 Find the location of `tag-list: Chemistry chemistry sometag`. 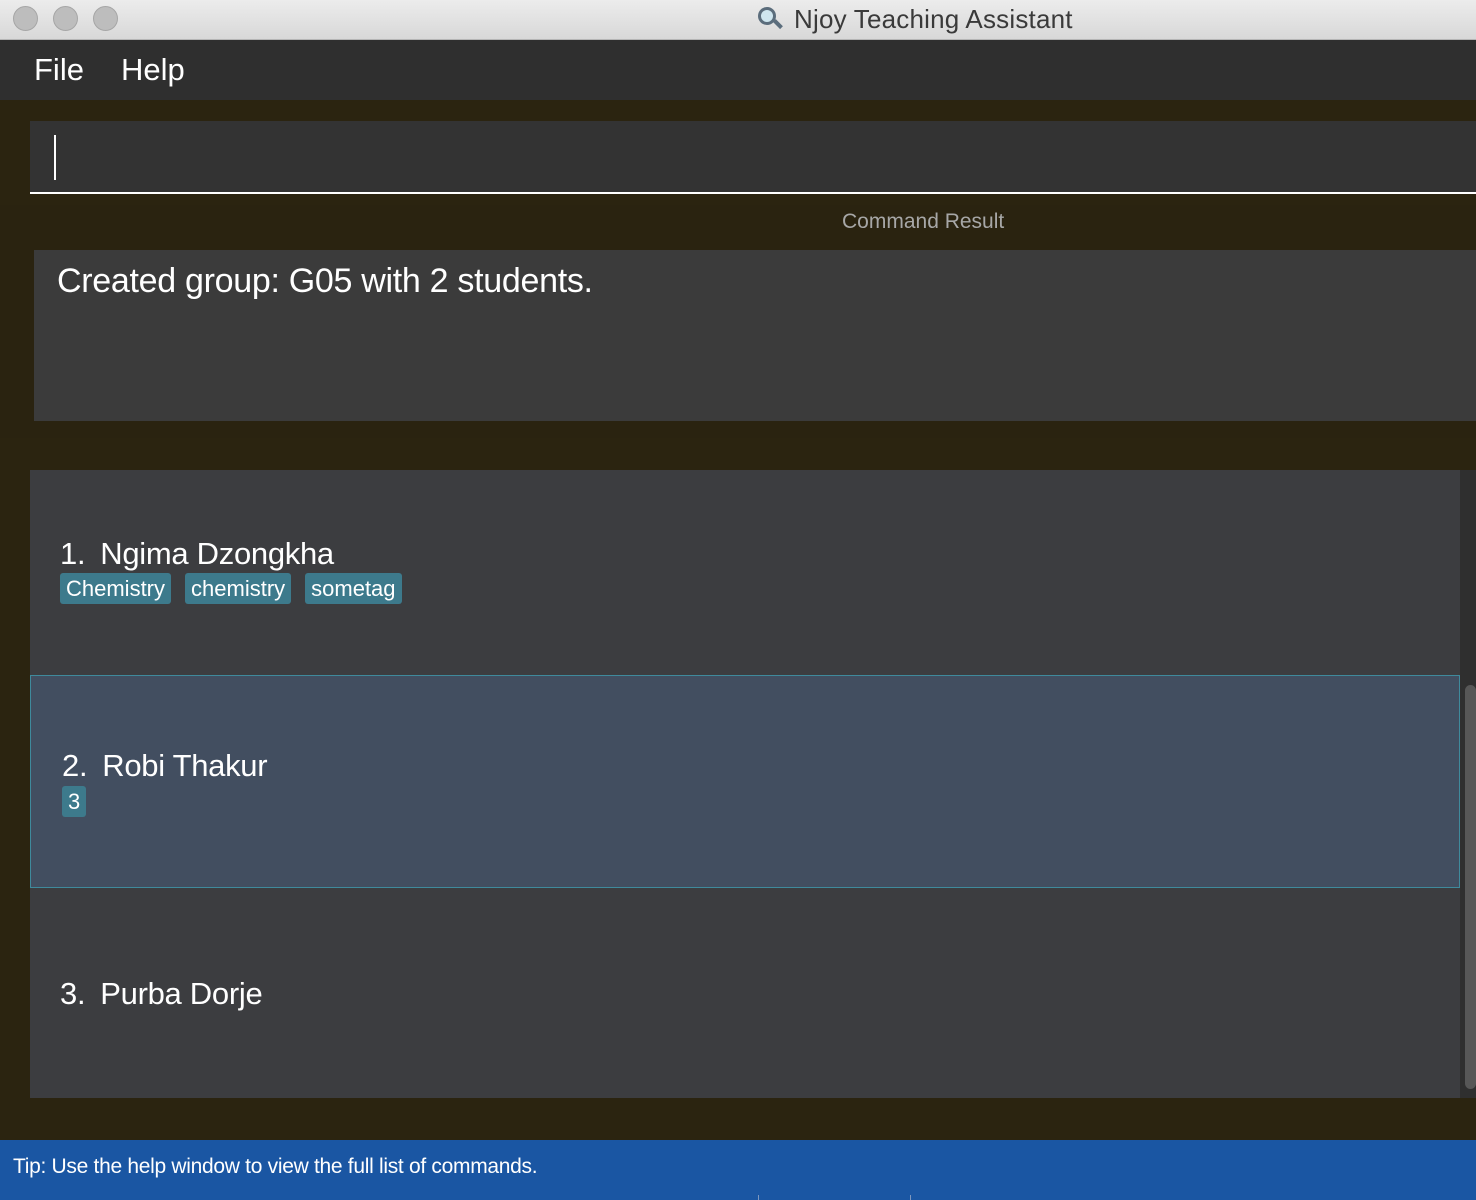

tag-list: Chemistry chemistry sometag is located at coordinates (231, 588).